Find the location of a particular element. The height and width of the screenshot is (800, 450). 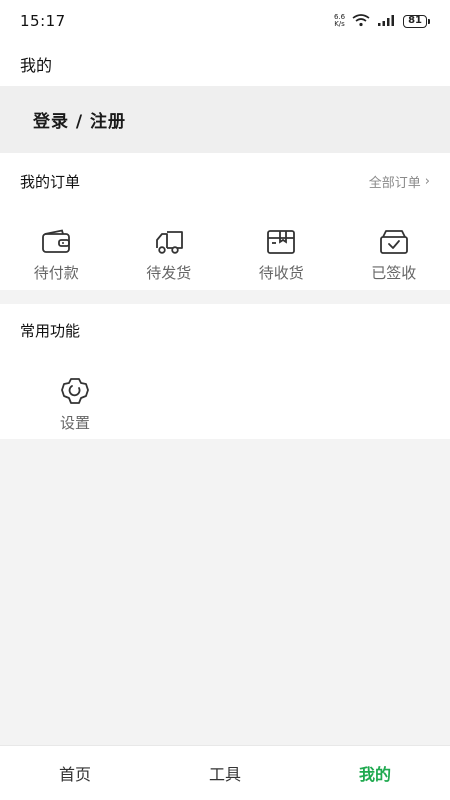

chevron-right-icon: › is located at coordinates (427, 181).